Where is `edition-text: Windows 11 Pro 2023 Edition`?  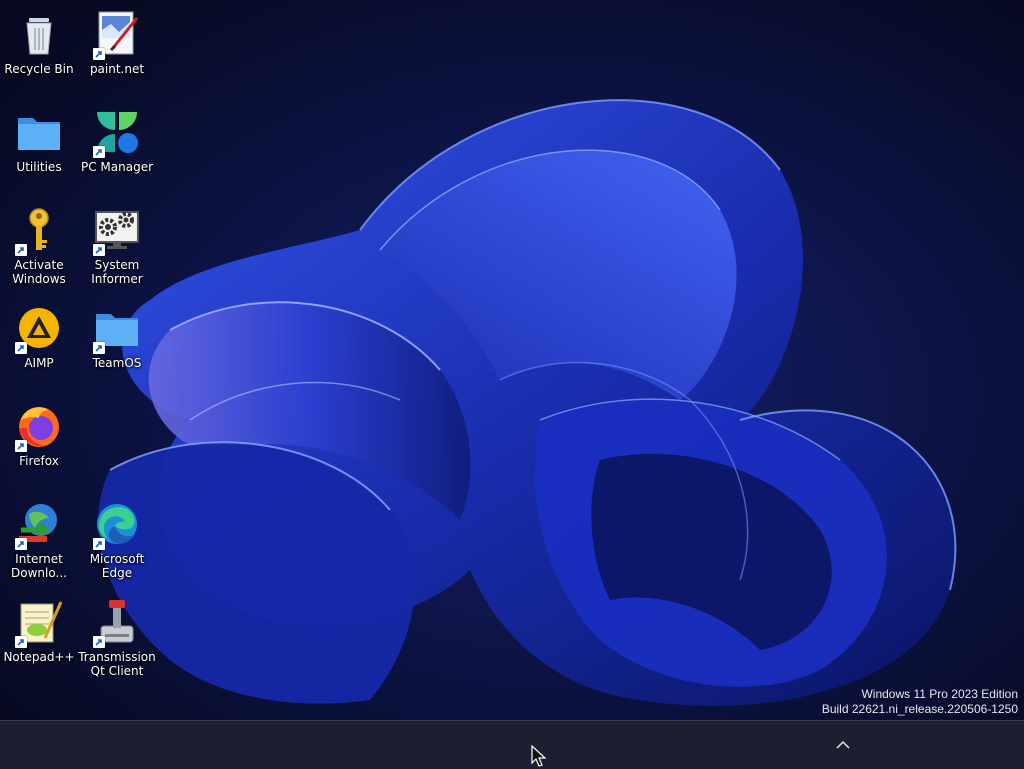
edition-text: Windows 11 Pro 2023 Edition is located at coordinates (939, 694).